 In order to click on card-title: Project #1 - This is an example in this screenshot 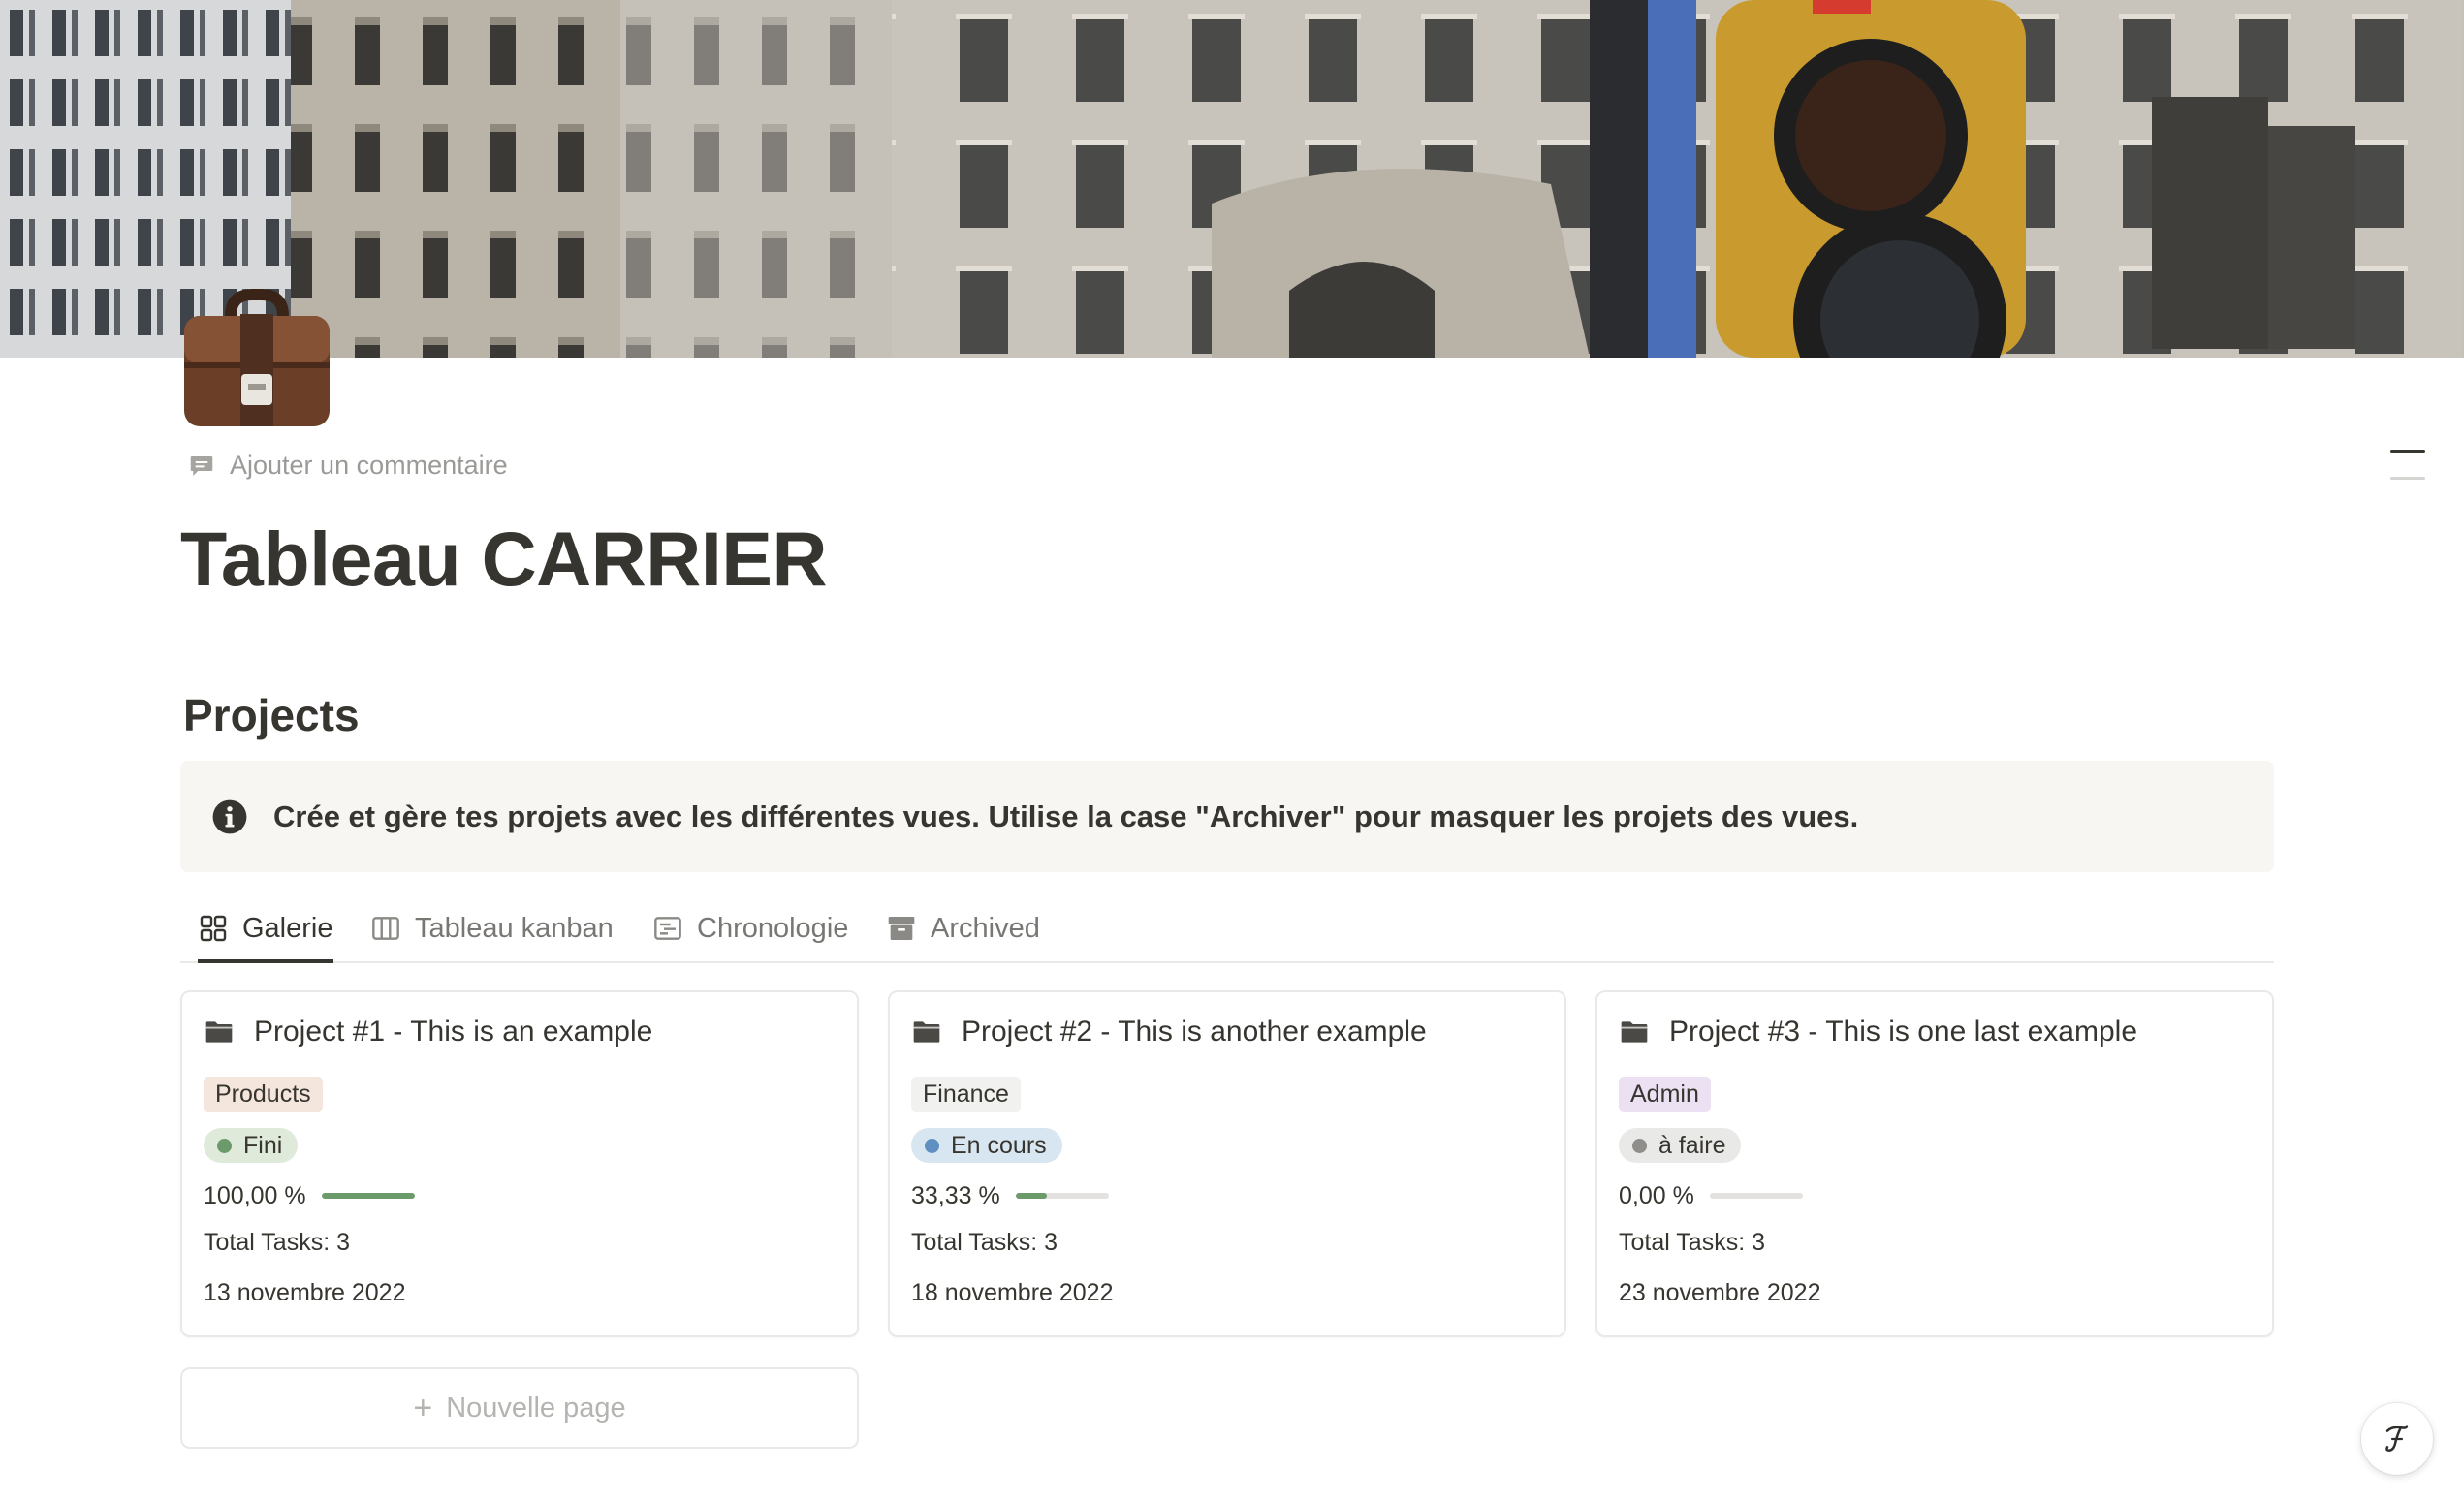, I will do `click(428, 1032)`.